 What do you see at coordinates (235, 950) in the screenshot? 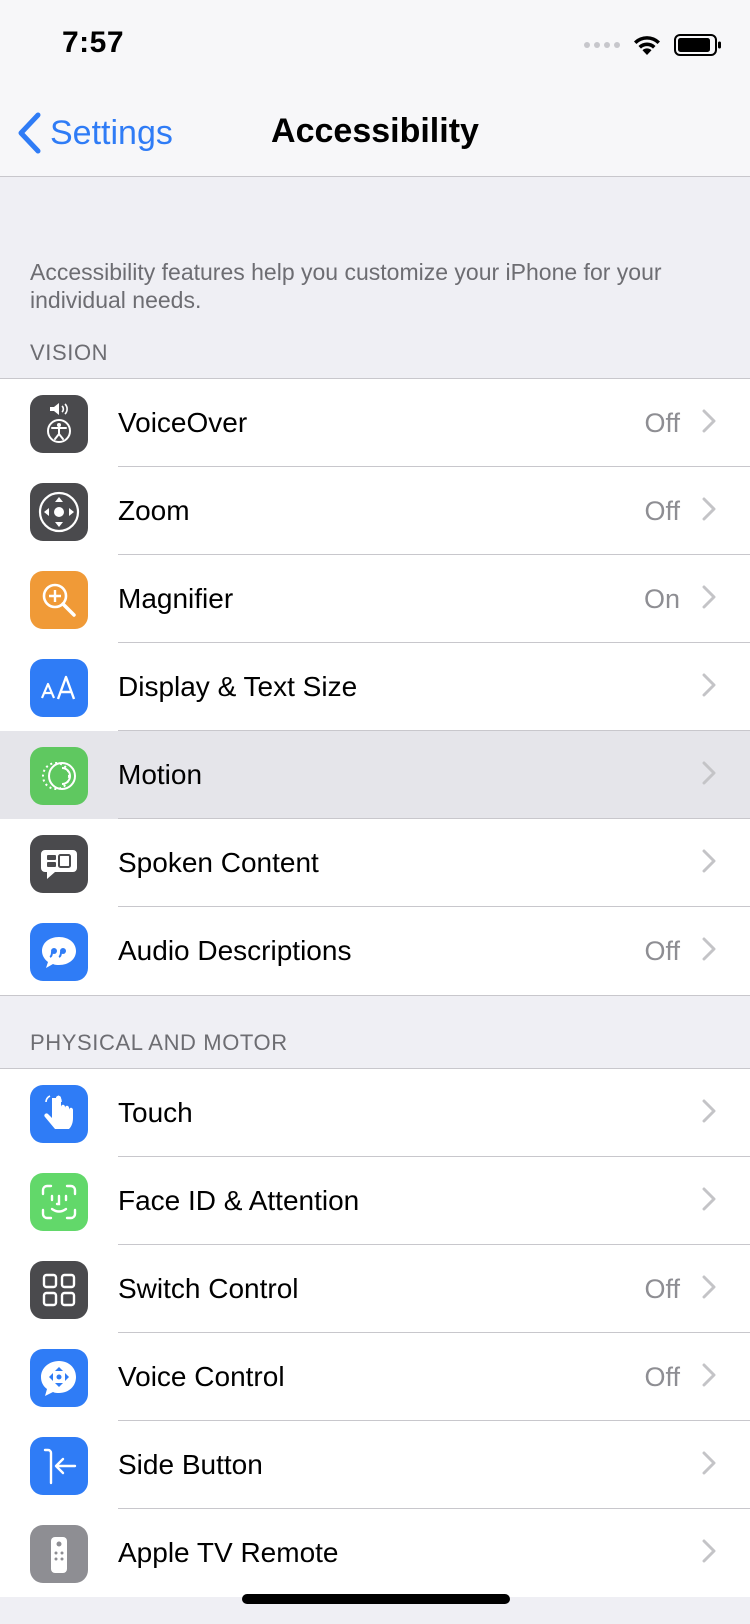
I see `row-label: Audio Descriptions` at bounding box center [235, 950].